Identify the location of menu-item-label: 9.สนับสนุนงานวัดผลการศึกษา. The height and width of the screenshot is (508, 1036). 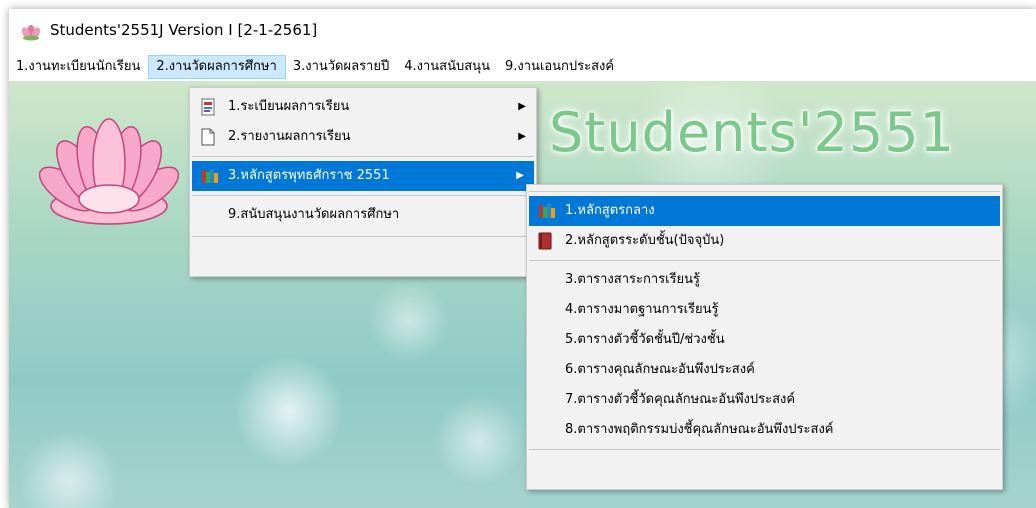
(314, 214).